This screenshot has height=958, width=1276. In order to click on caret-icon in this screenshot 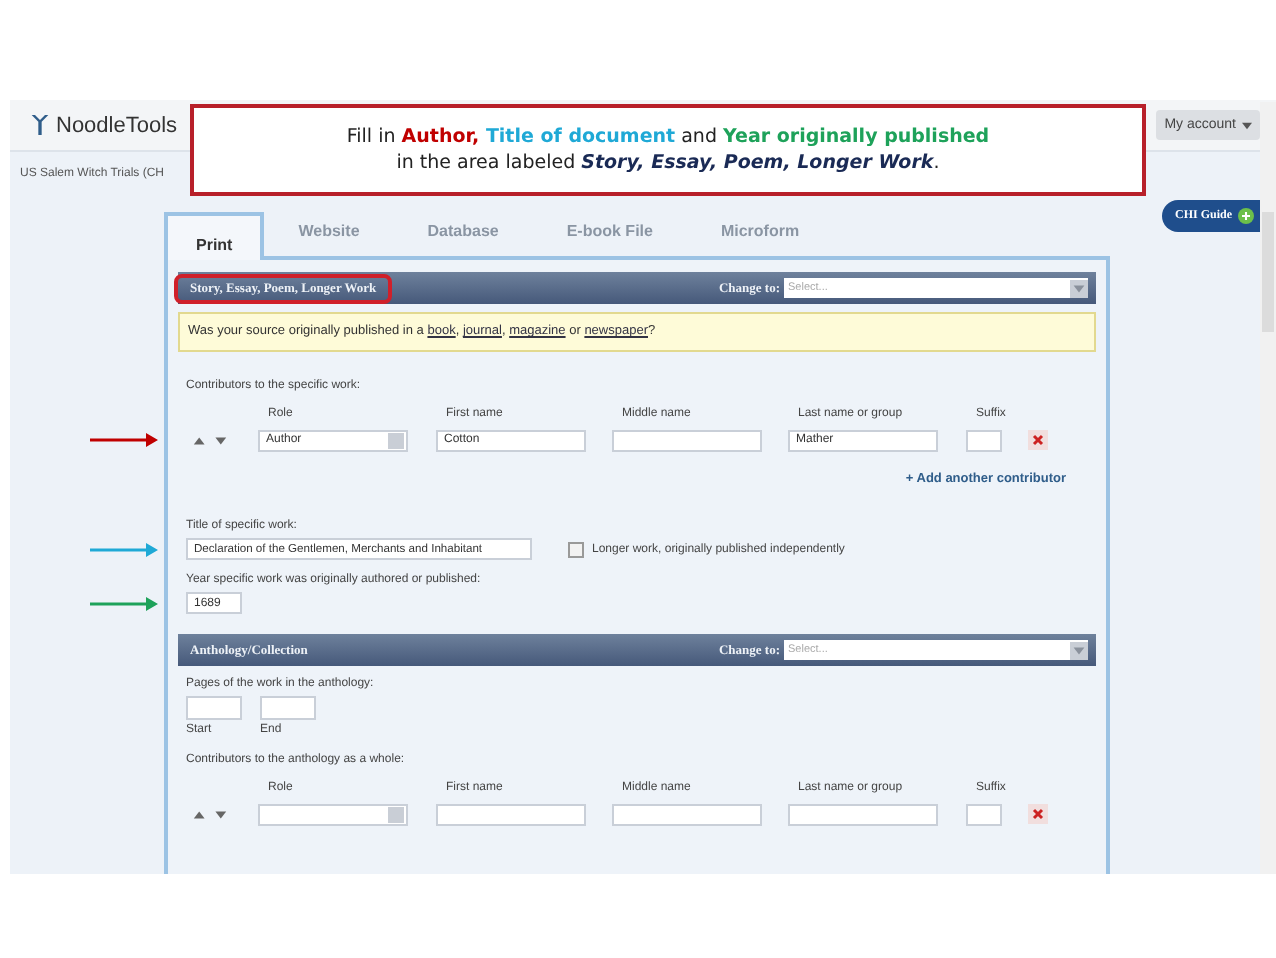, I will do `click(1247, 125)`.